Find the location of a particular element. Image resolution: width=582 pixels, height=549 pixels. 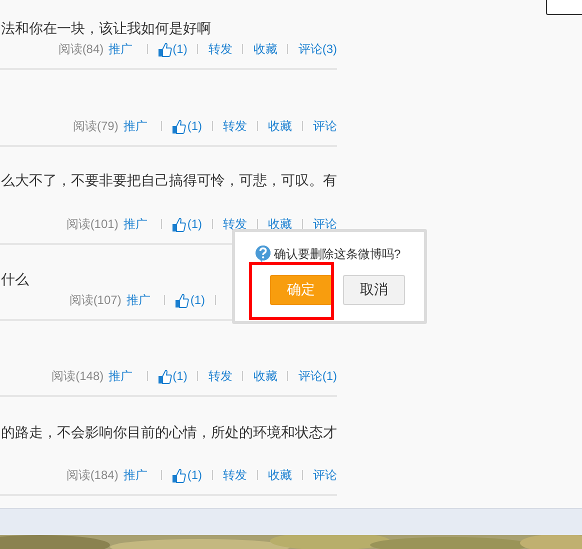

comment-link: 评论(1) is located at coordinates (317, 376).